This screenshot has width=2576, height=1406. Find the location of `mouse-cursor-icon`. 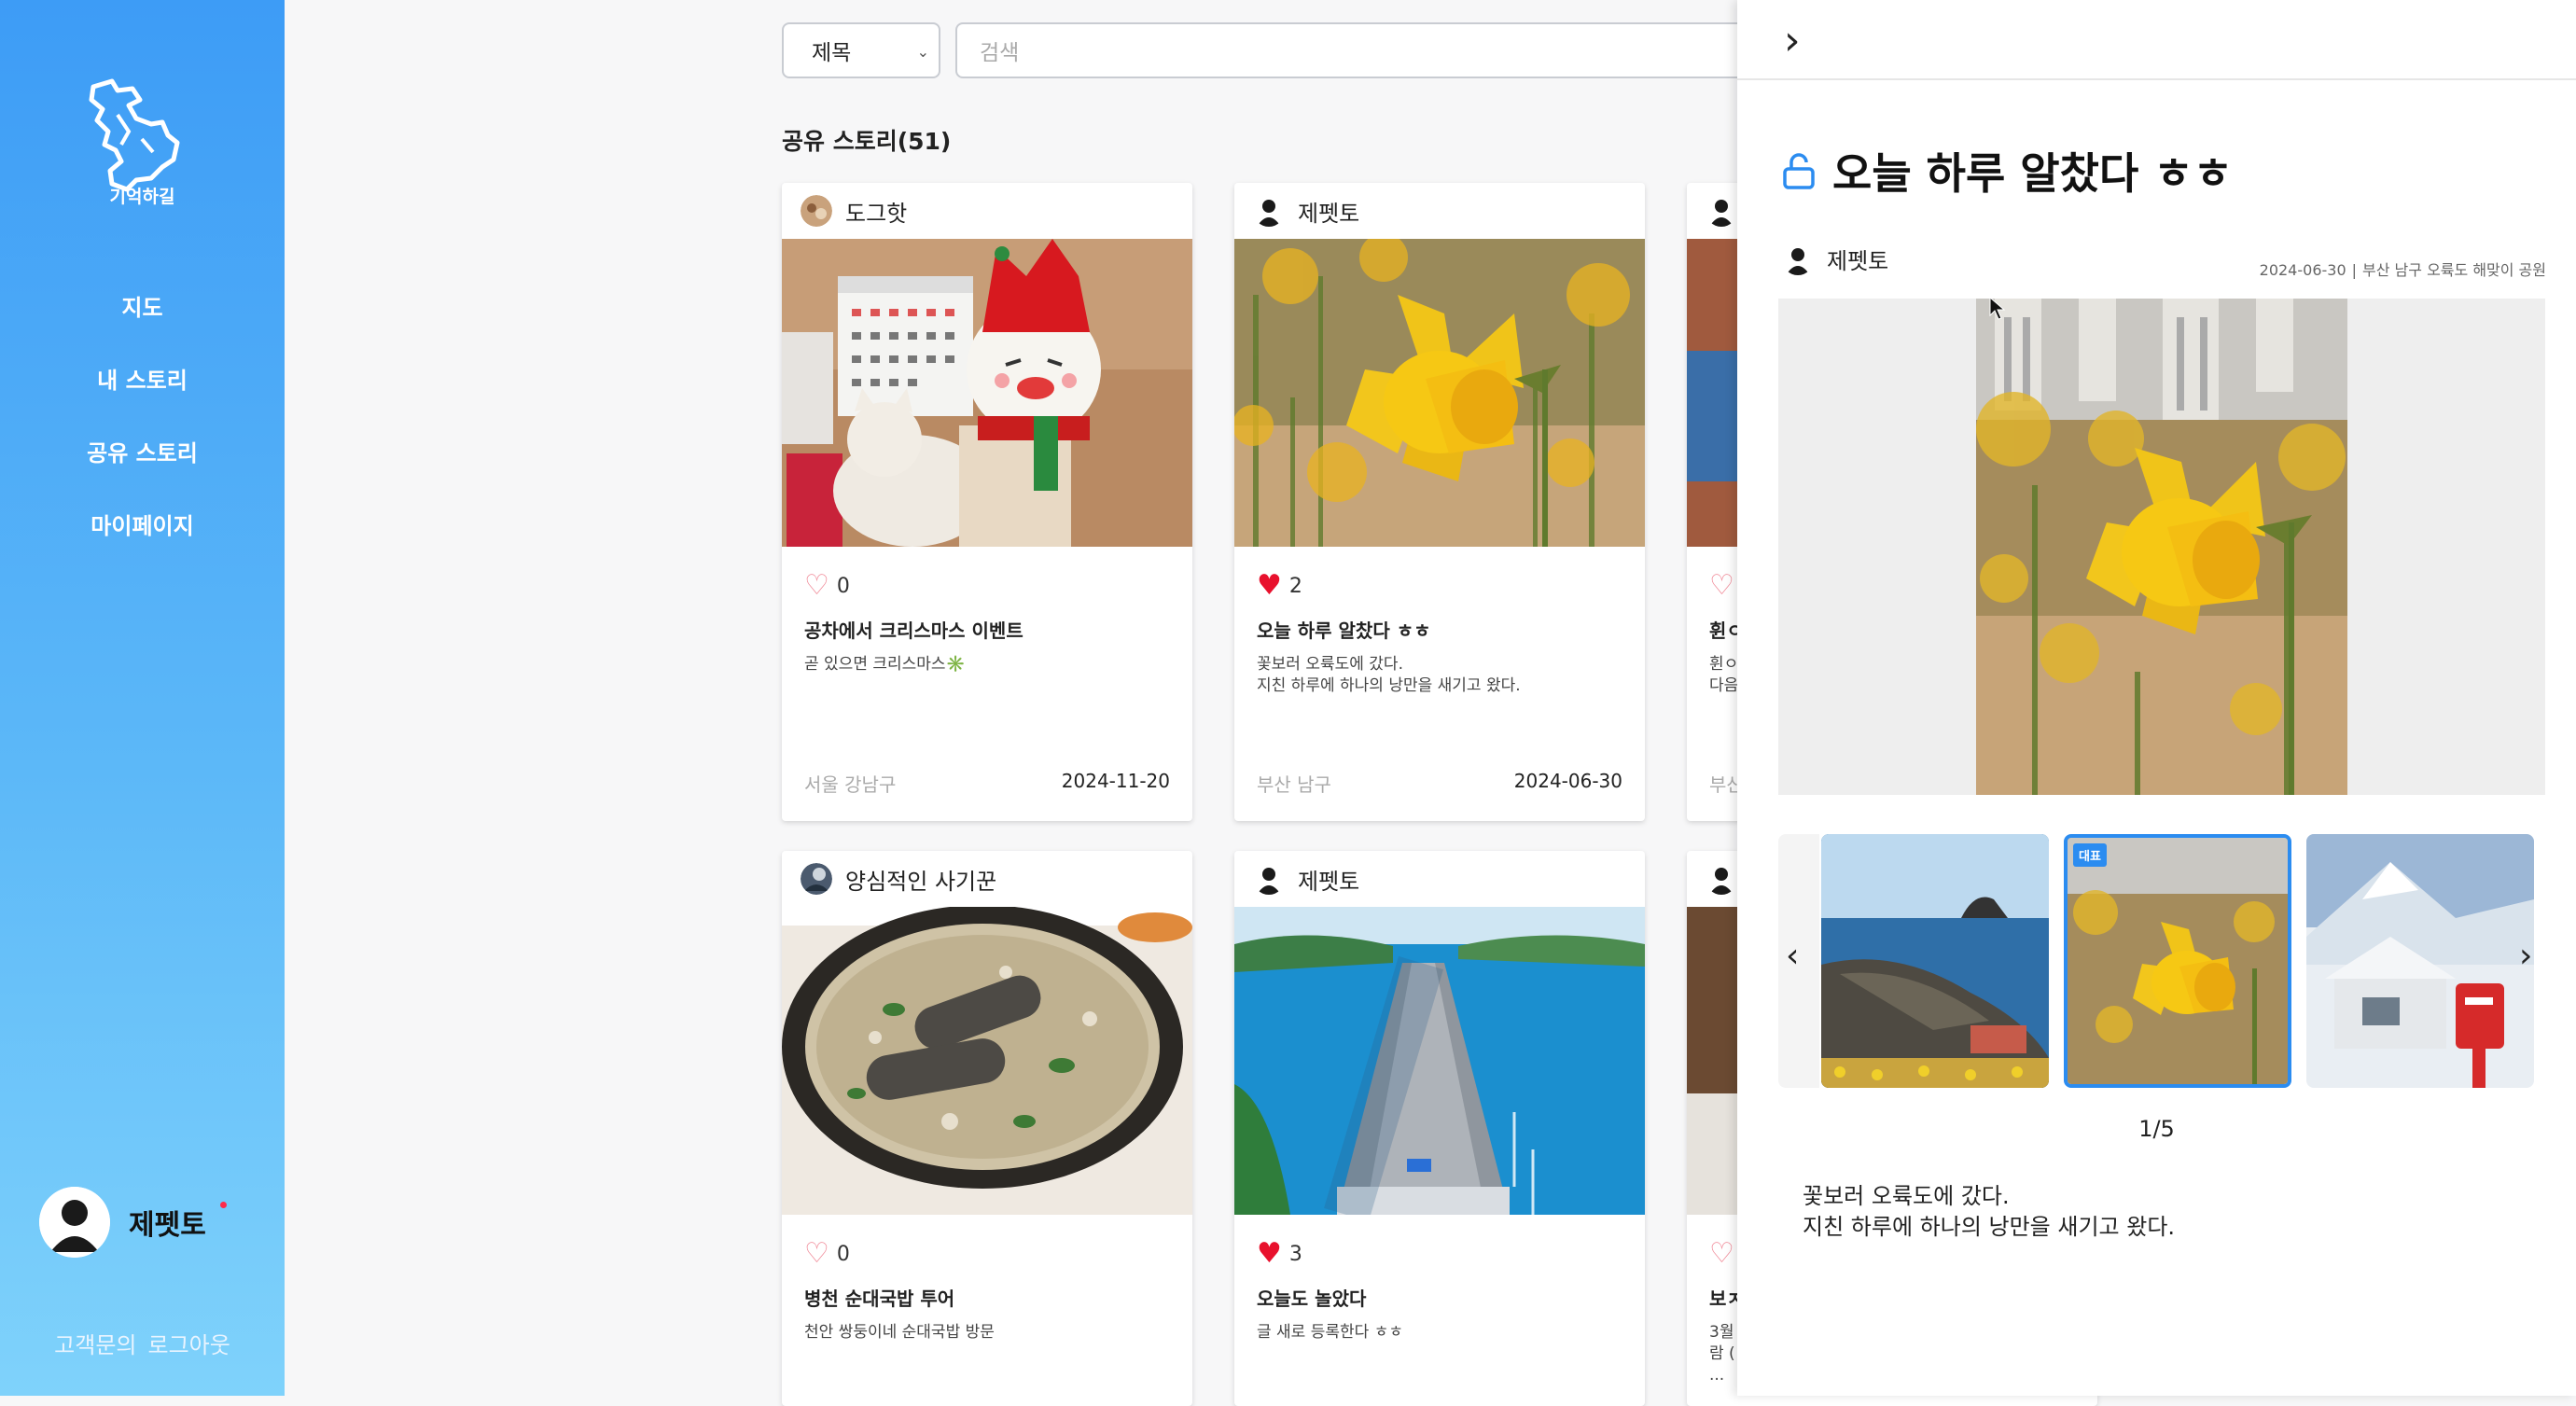

mouse-cursor-icon is located at coordinates (1998, 309).